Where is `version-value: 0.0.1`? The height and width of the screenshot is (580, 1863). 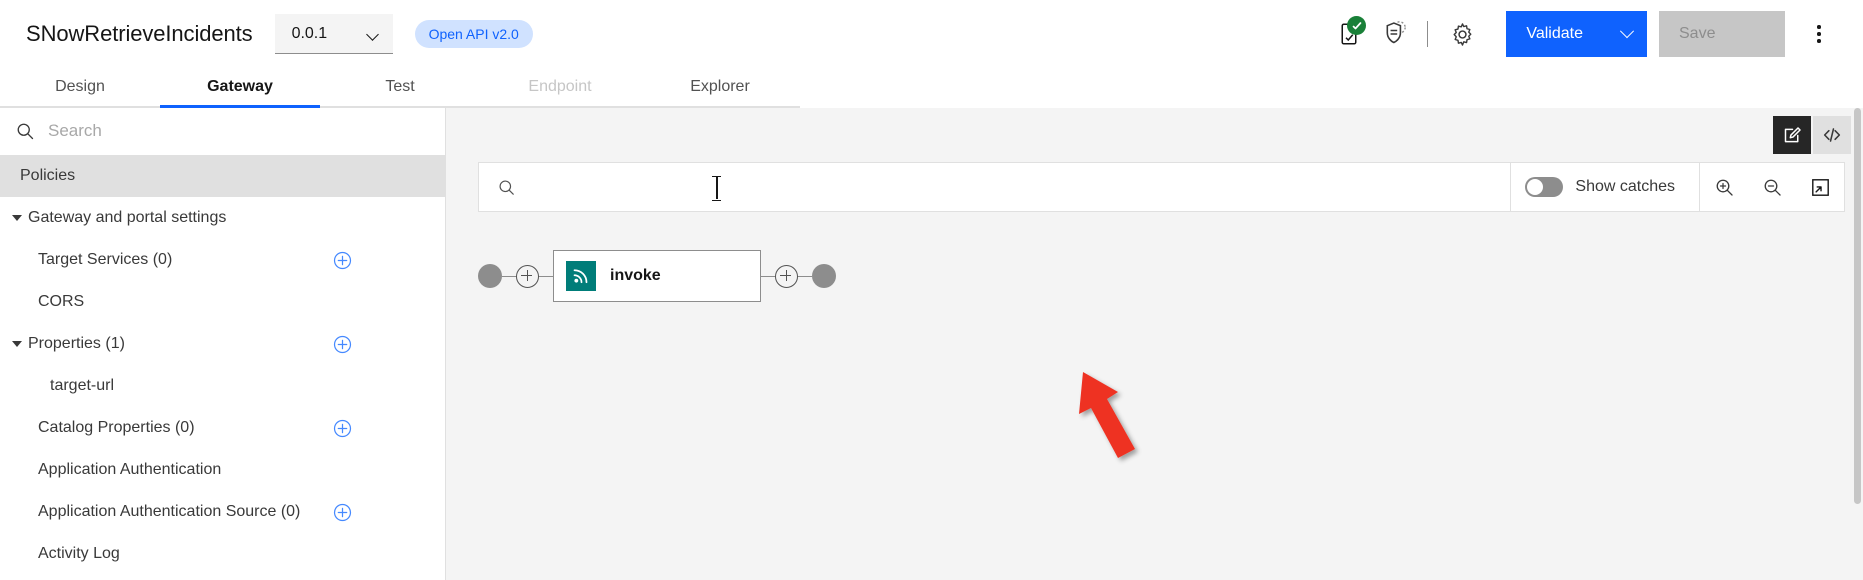 version-value: 0.0.1 is located at coordinates (309, 33).